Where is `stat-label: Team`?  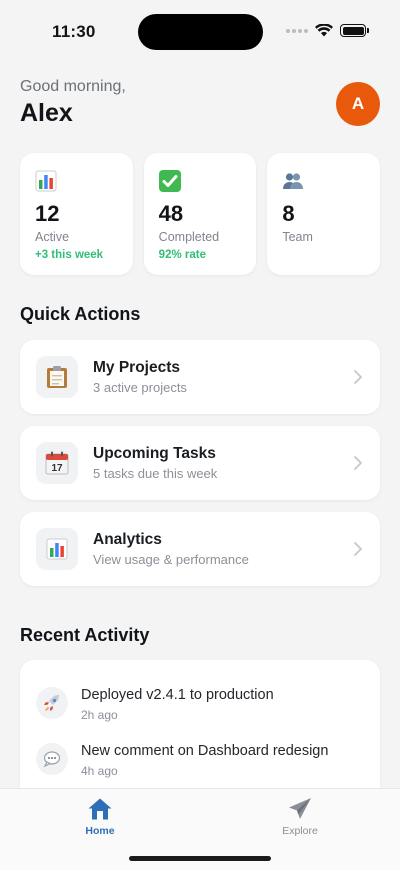
stat-label: Team is located at coordinates (297, 237).